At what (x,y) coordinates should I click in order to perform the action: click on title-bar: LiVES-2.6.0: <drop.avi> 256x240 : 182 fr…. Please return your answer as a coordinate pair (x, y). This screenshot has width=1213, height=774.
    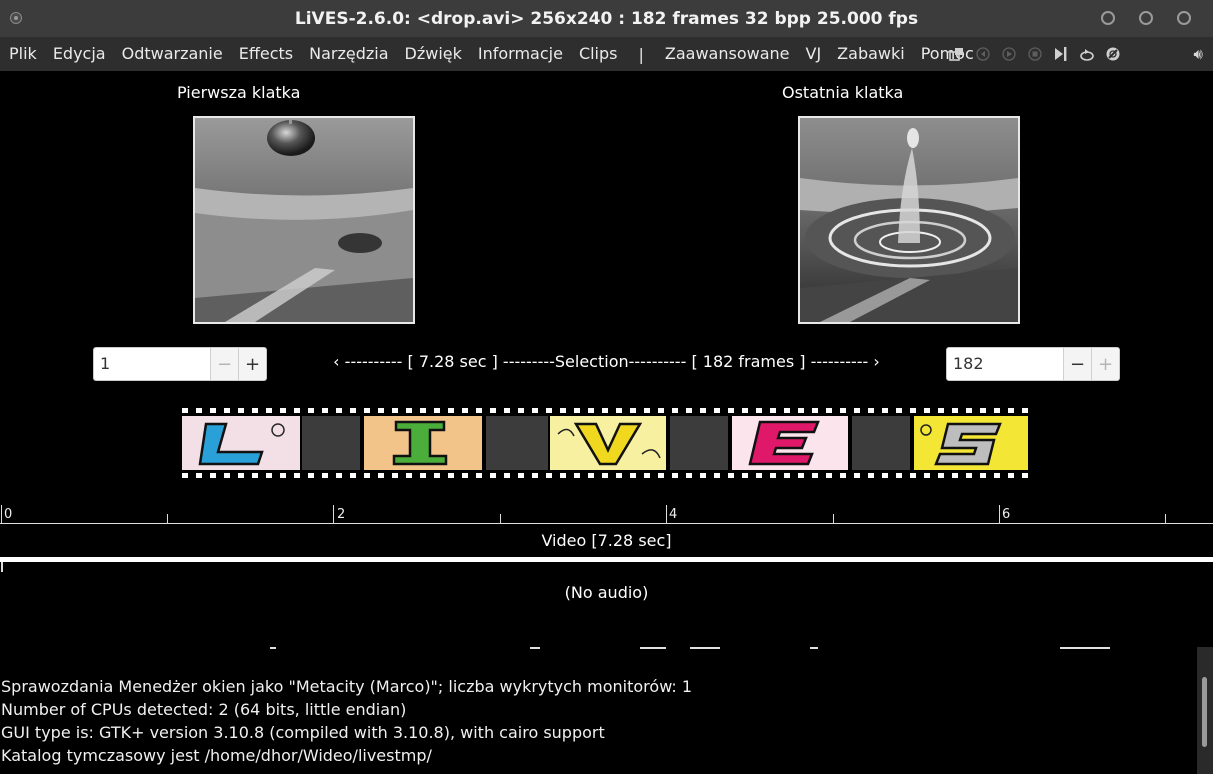
    Looking at the image, I should click on (606, 18).